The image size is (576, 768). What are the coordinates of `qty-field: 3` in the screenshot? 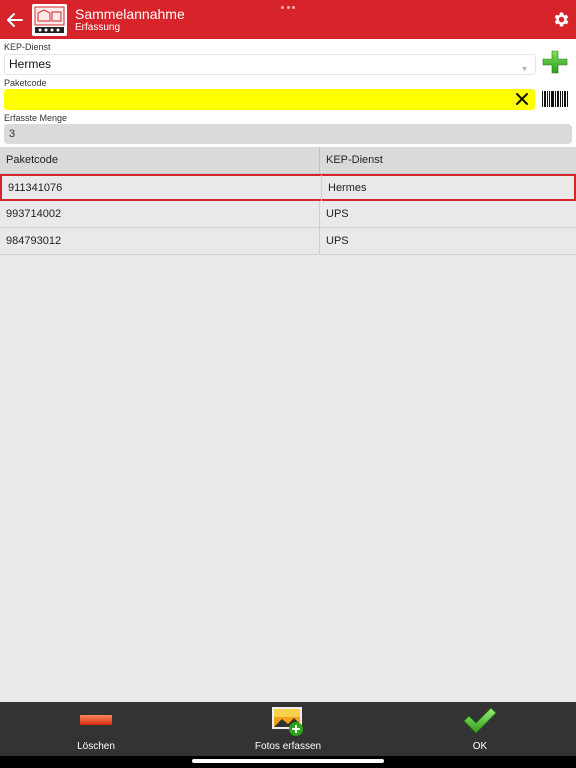 It's located at (288, 134).